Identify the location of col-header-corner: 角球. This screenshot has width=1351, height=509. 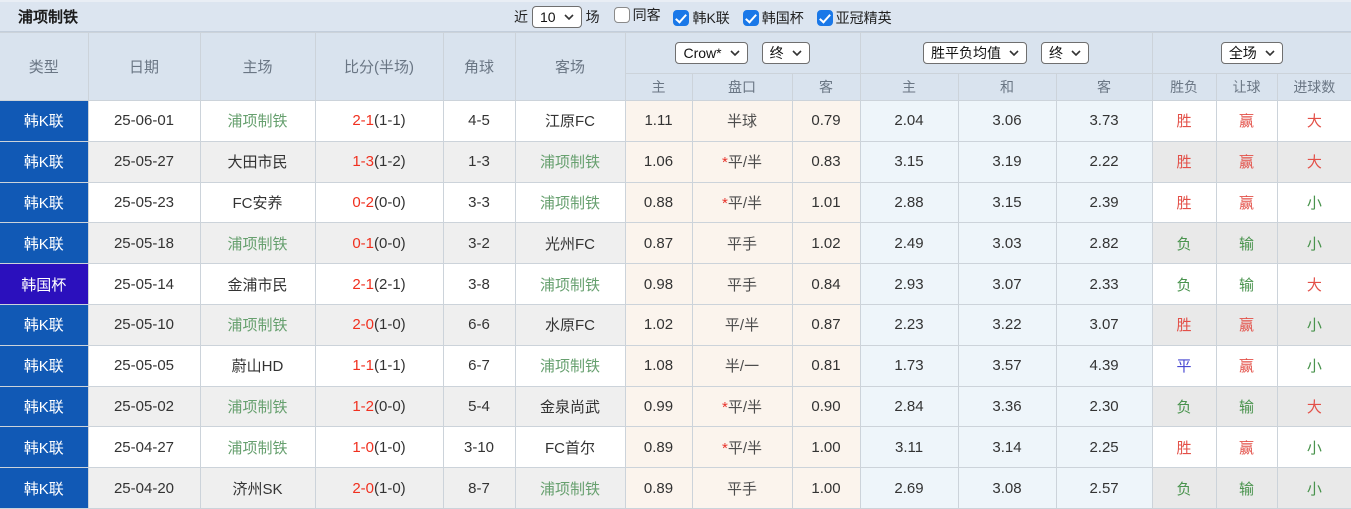
(479, 66).